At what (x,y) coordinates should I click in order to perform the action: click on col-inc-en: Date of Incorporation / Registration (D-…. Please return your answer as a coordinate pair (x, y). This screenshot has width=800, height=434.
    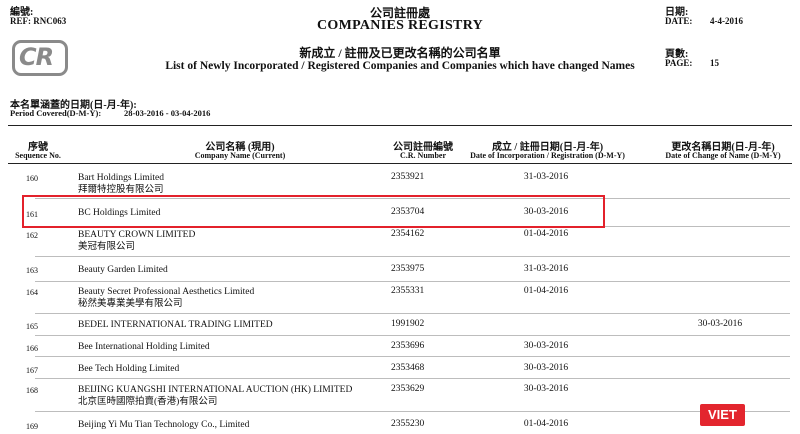
    Looking at the image, I should click on (547, 155).